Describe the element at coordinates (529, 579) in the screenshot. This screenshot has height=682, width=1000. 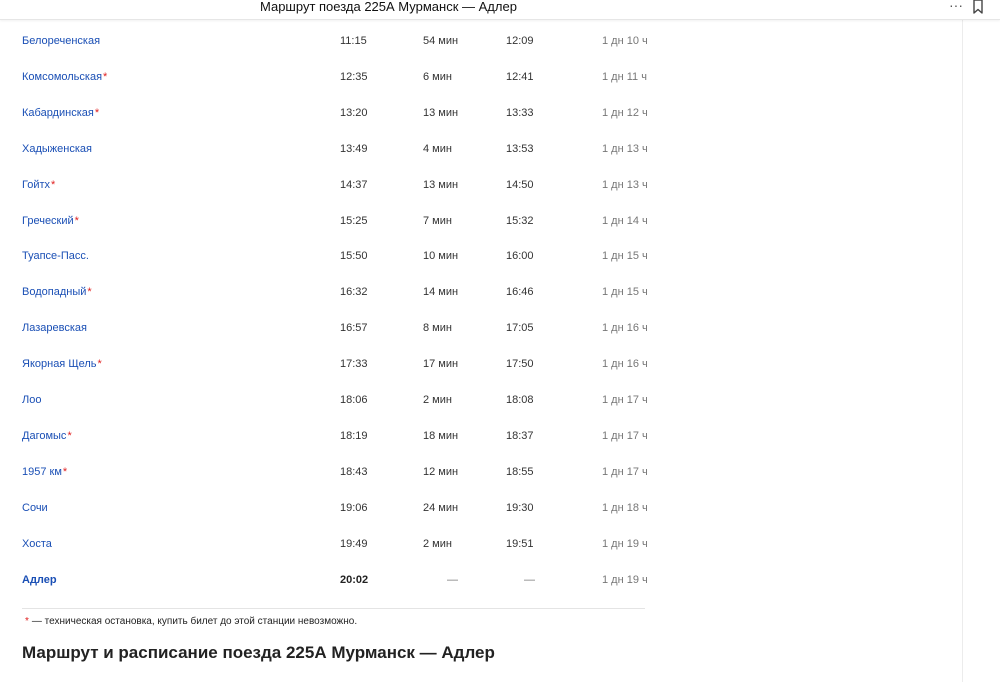
I see `departure-time: —` at that location.